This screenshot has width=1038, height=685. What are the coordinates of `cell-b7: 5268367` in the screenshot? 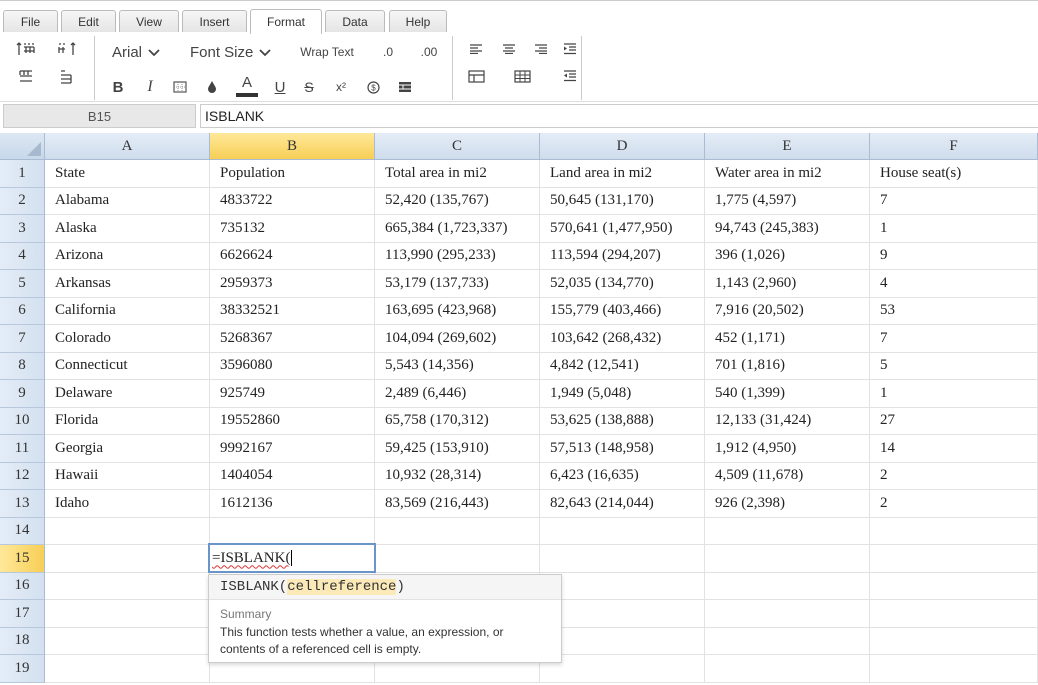 It's located at (292, 339).